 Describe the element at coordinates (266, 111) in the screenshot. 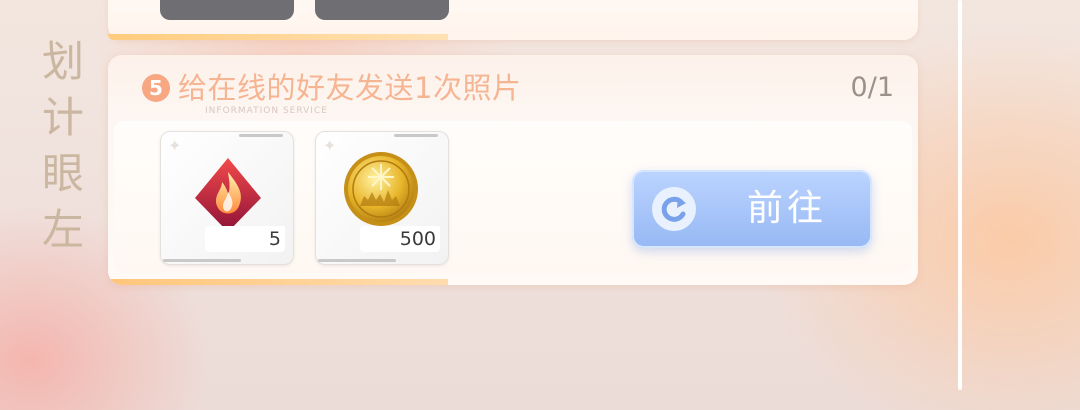

I see `task-sublabel: INFORMATION SERVICE` at that location.